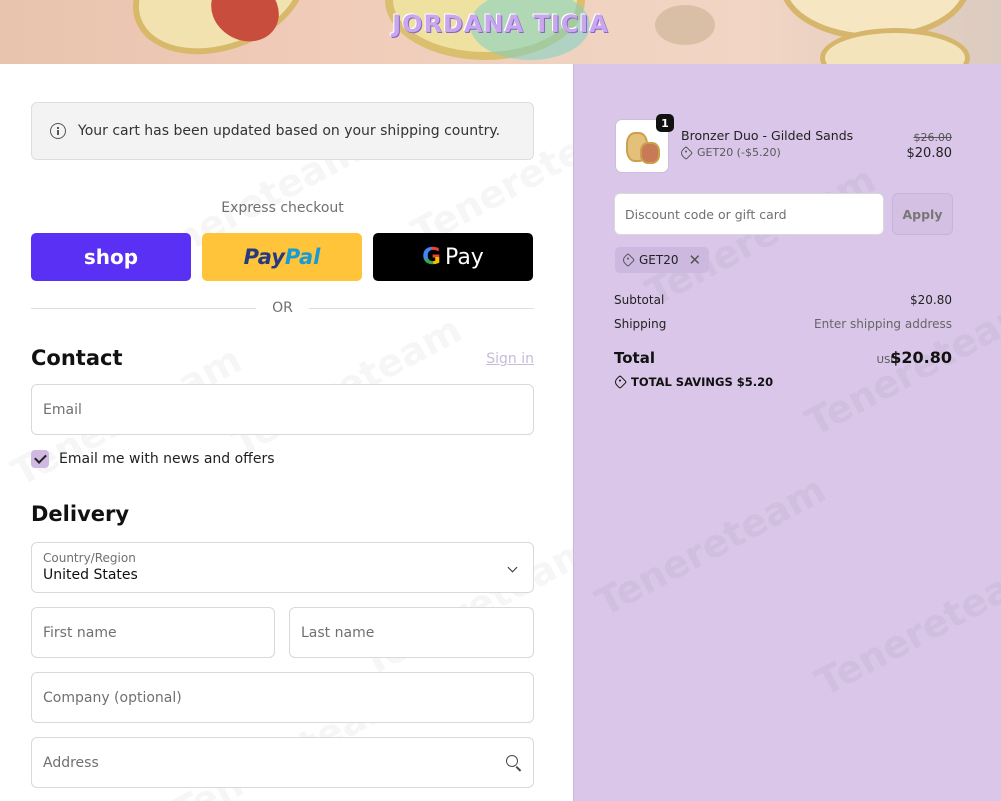 This screenshot has width=1001, height=801. Describe the element at coordinates (883, 324) in the screenshot. I see `shipping-value: Enter shipping address` at that location.